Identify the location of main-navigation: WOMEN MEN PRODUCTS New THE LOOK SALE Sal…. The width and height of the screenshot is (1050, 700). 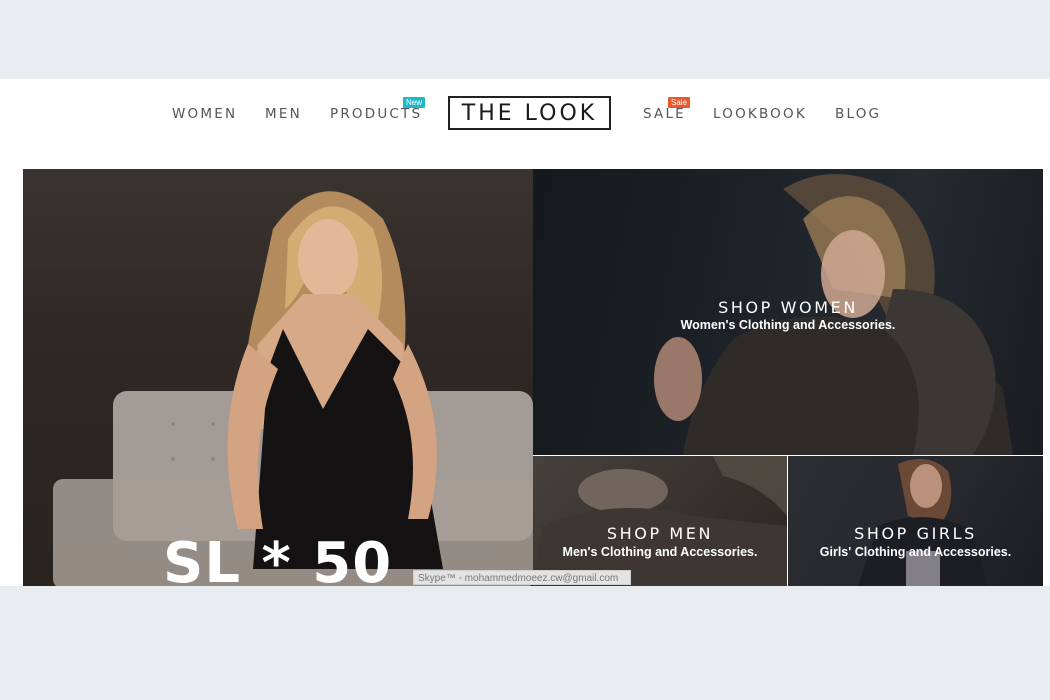
(525, 124).